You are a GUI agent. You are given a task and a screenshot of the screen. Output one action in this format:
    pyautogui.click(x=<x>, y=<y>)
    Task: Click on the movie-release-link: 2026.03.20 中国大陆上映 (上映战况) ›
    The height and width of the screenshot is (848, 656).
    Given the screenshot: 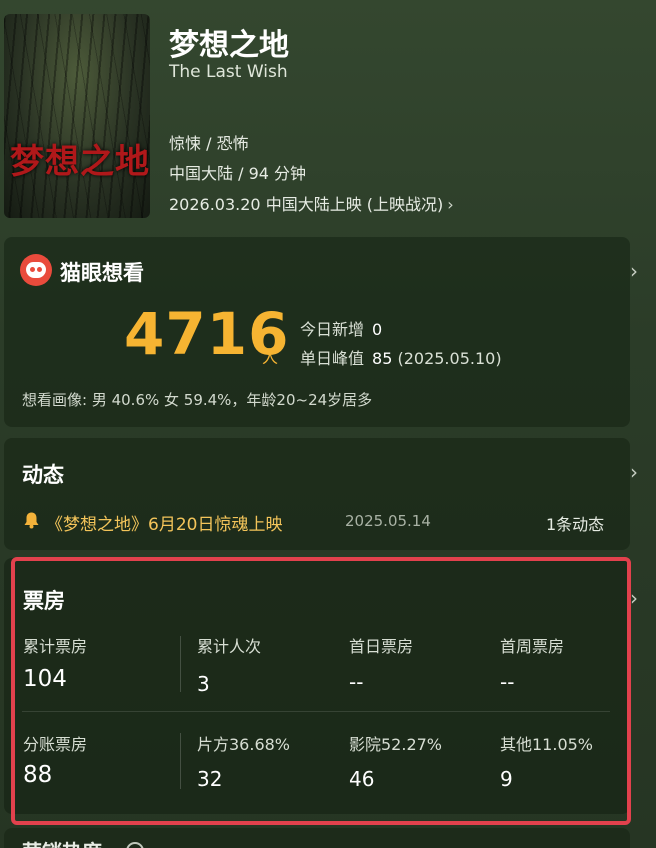 What is the action you would take?
    pyautogui.click(x=311, y=203)
    